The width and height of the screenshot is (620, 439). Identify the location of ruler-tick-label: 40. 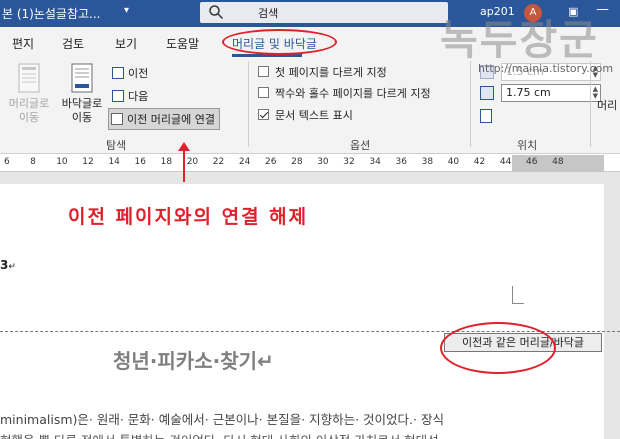
(453, 162).